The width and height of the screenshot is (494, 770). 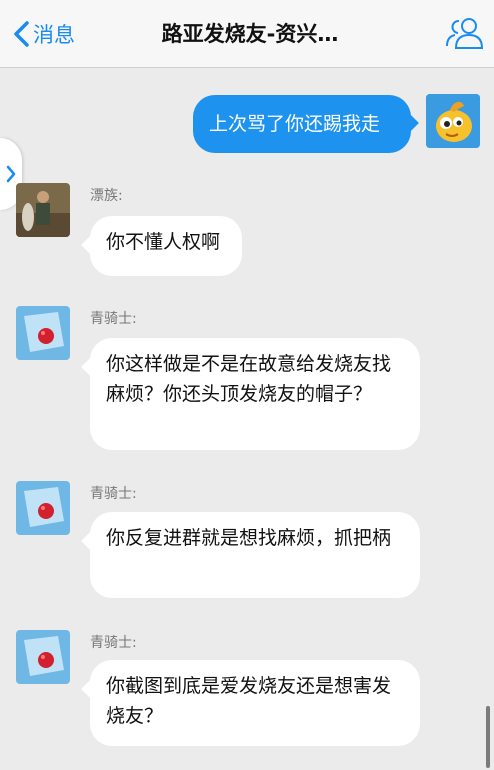 I want to click on message-bubble: 你截图到底是爱发烧友还是想害发烧友？, so click(x=255, y=703).